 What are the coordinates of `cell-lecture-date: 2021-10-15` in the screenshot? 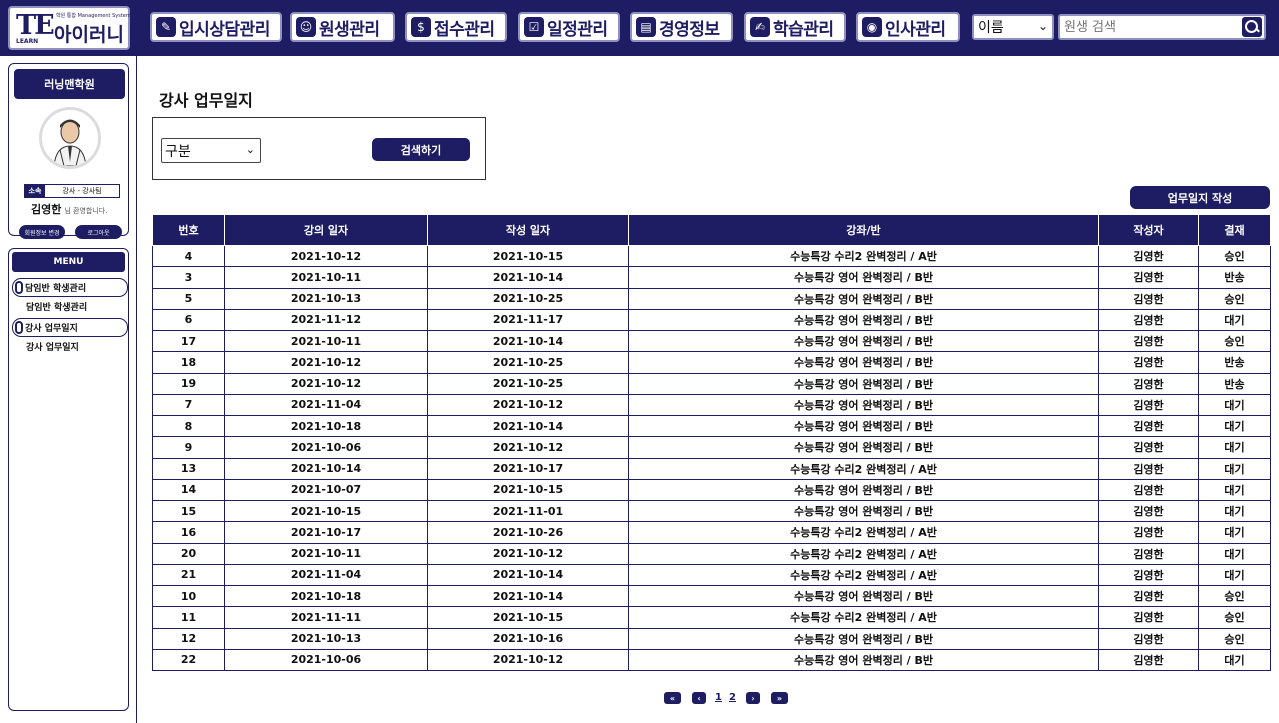 It's located at (326, 511).